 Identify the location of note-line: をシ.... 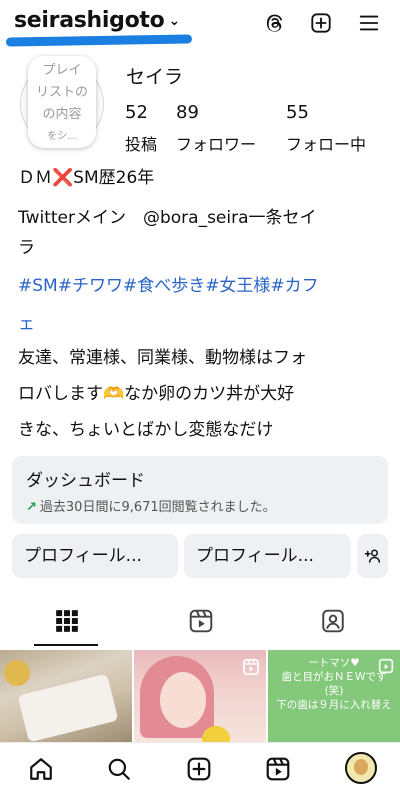
(62, 136).